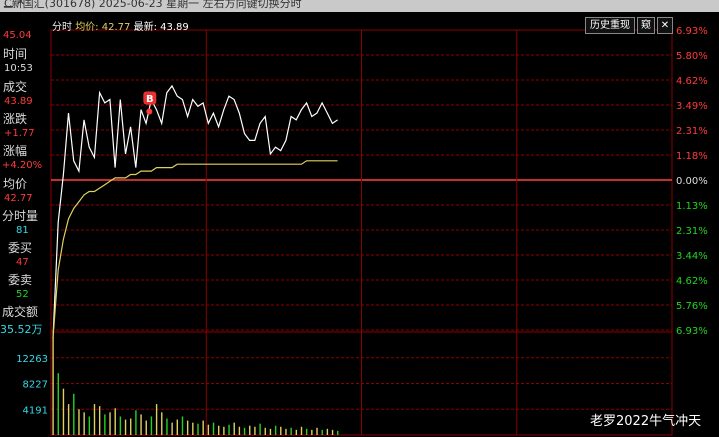  I want to click on legend-last-label: 最新:, so click(145, 27).